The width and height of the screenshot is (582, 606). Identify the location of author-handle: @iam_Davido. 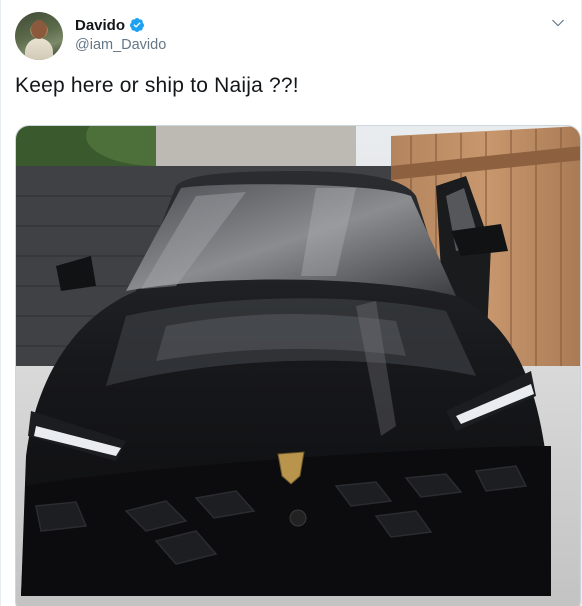
(120, 45).